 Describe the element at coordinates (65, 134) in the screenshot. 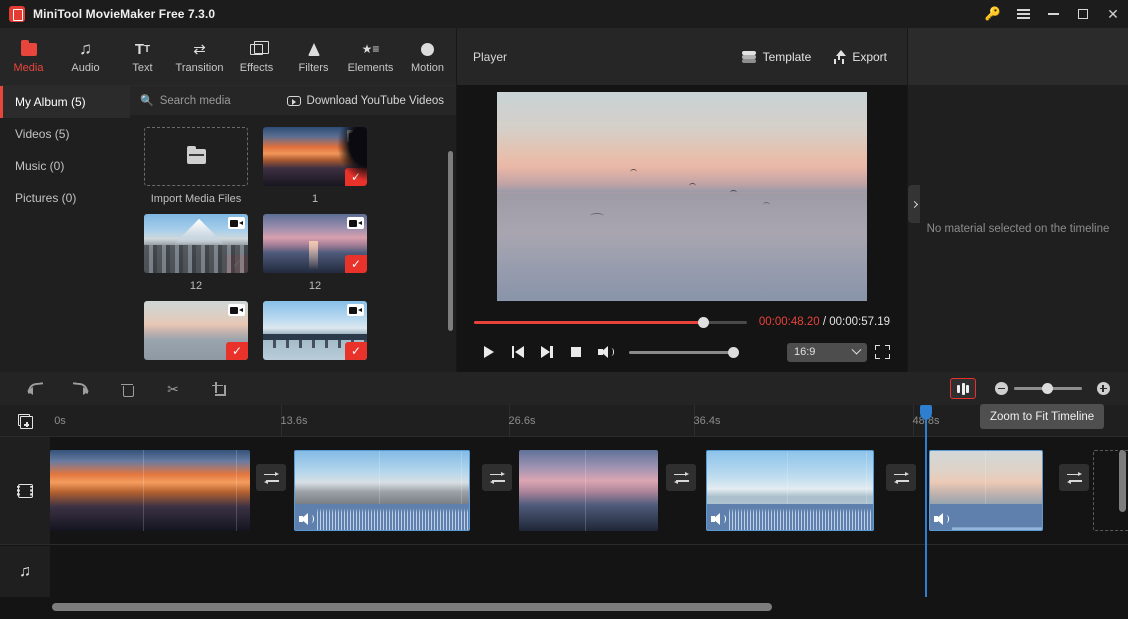

I see `sidebar-item-videos: Videos (5)` at that location.